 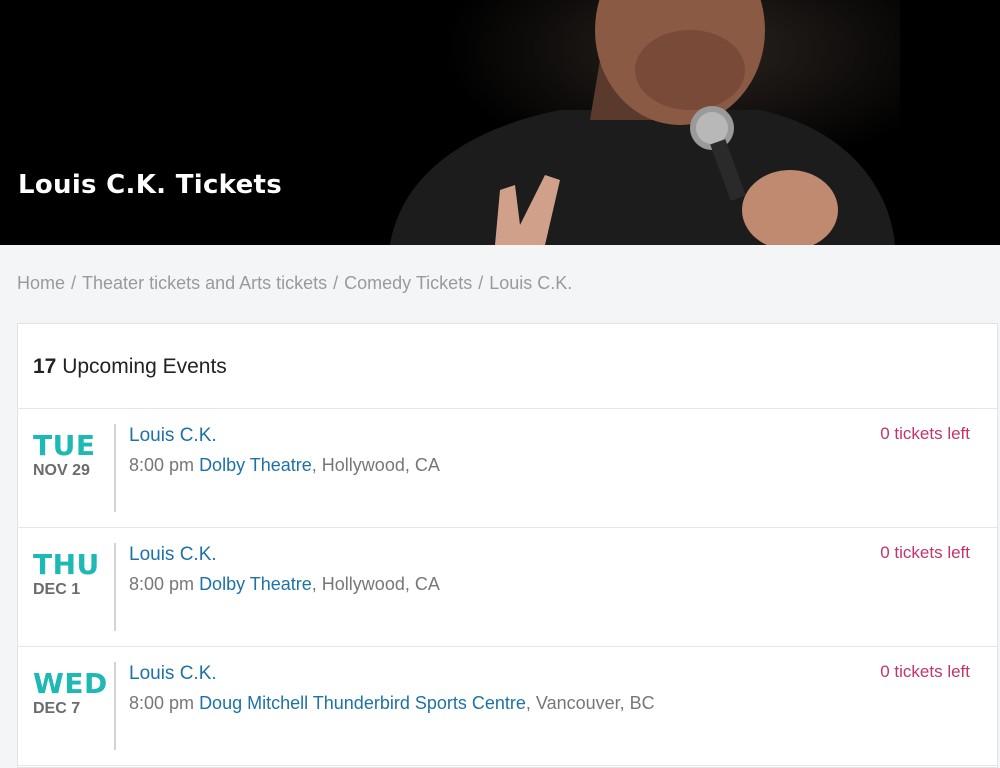 I want to click on event-location: , Vancouver, BC, so click(x=590, y=703).